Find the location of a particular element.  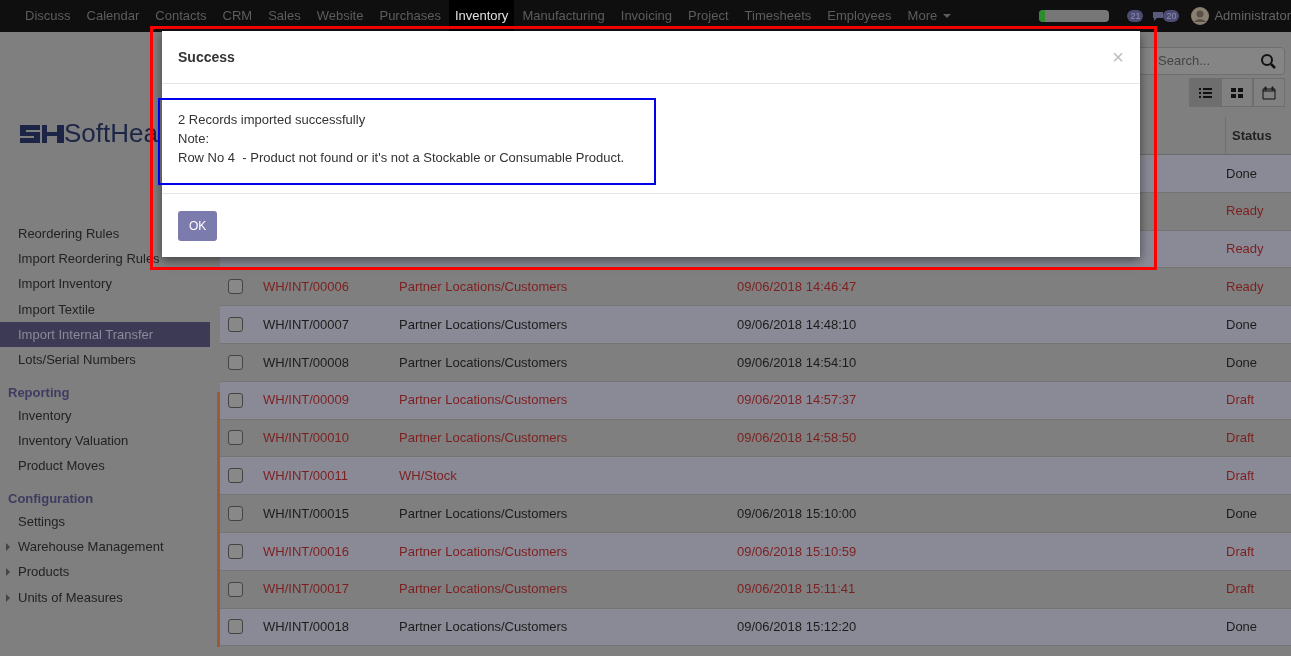

sidebar-item: Inventory Valuation is located at coordinates (105, 441).